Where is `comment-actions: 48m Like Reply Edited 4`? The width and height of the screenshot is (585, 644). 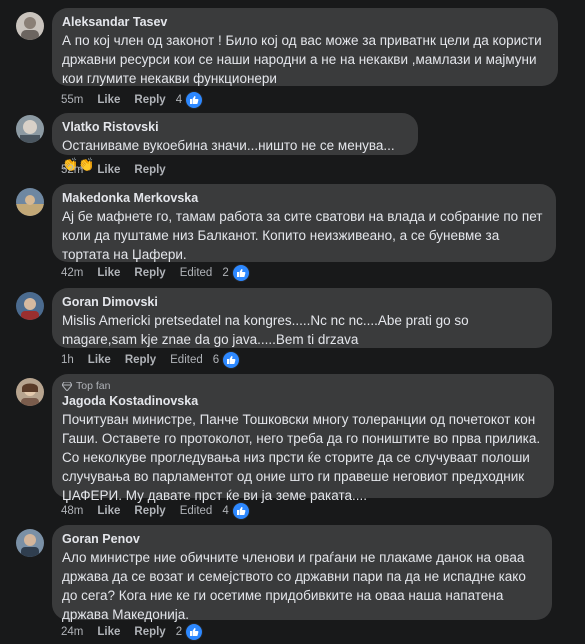 comment-actions: 48m Like Reply Edited 4 is located at coordinates (169, 511).